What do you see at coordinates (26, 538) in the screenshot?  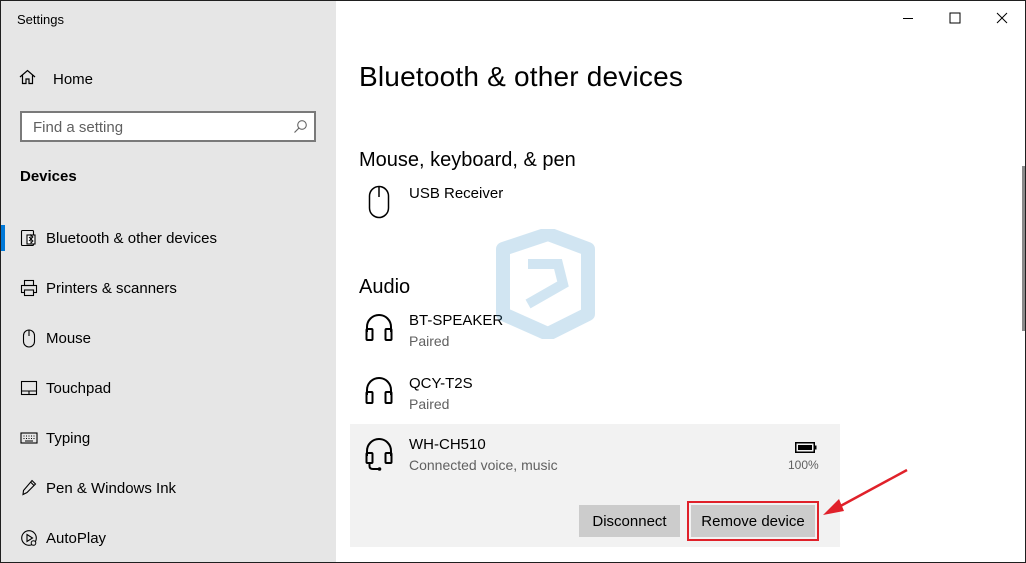 I see `autoplay-icon` at bounding box center [26, 538].